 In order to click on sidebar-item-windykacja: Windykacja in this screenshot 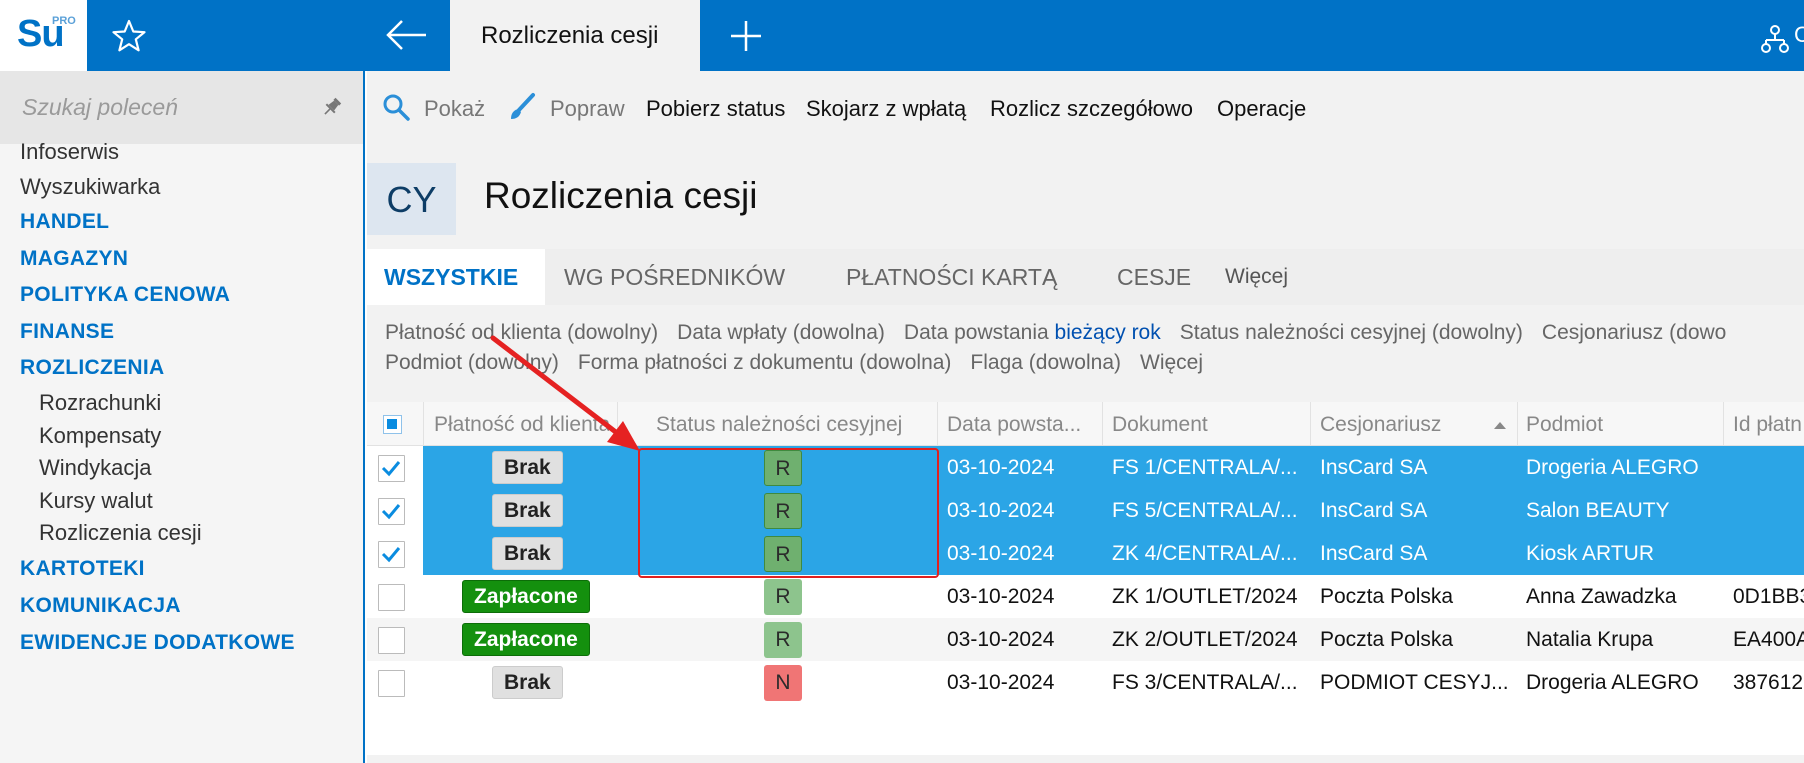, I will do `click(95, 468)`.